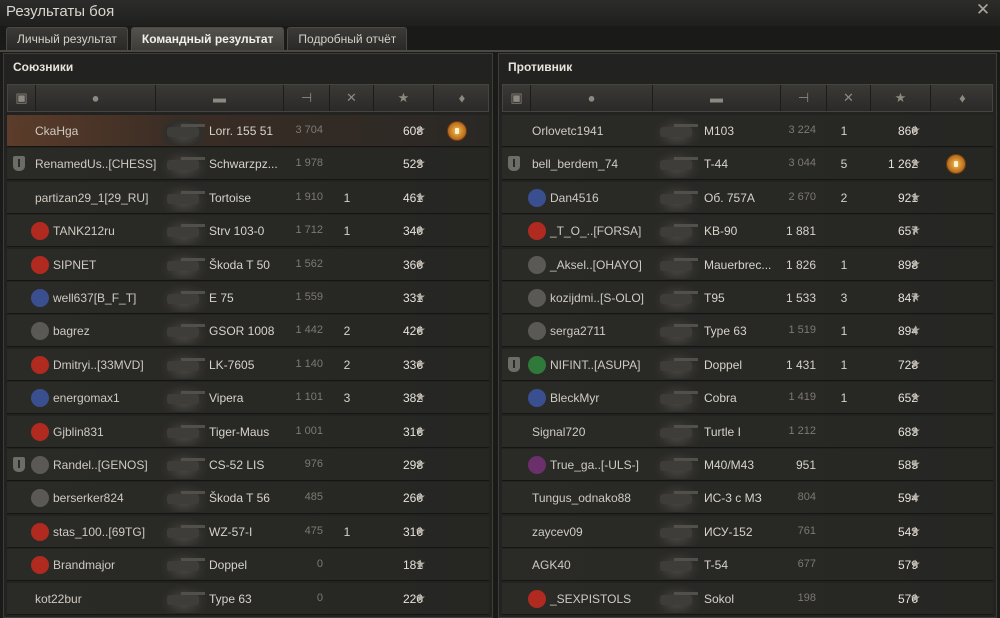 Image resolution: width=1000 pixels, height=618 pixels. I want to click on player-row: _SEXPISTOLS Sokol 198 570 ★, so click(747, 598).